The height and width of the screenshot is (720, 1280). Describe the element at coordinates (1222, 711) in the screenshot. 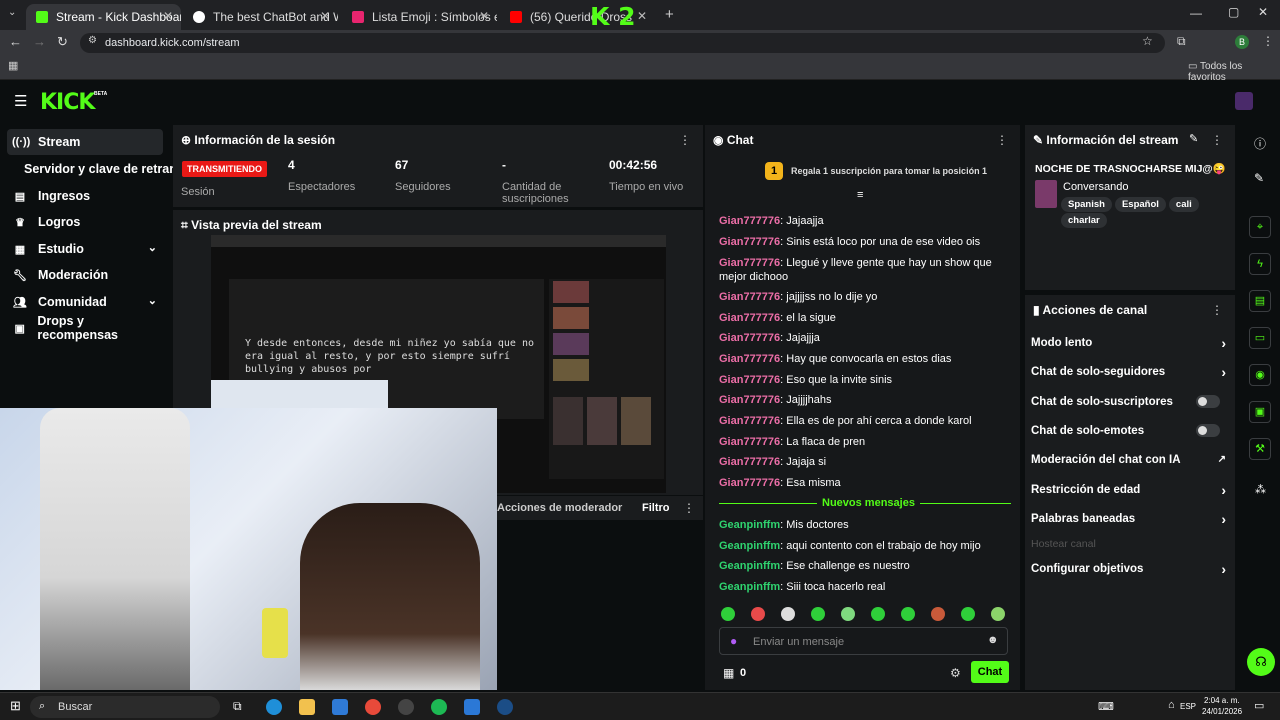

I see `taskbar-date: 24/01/2026` at that location.